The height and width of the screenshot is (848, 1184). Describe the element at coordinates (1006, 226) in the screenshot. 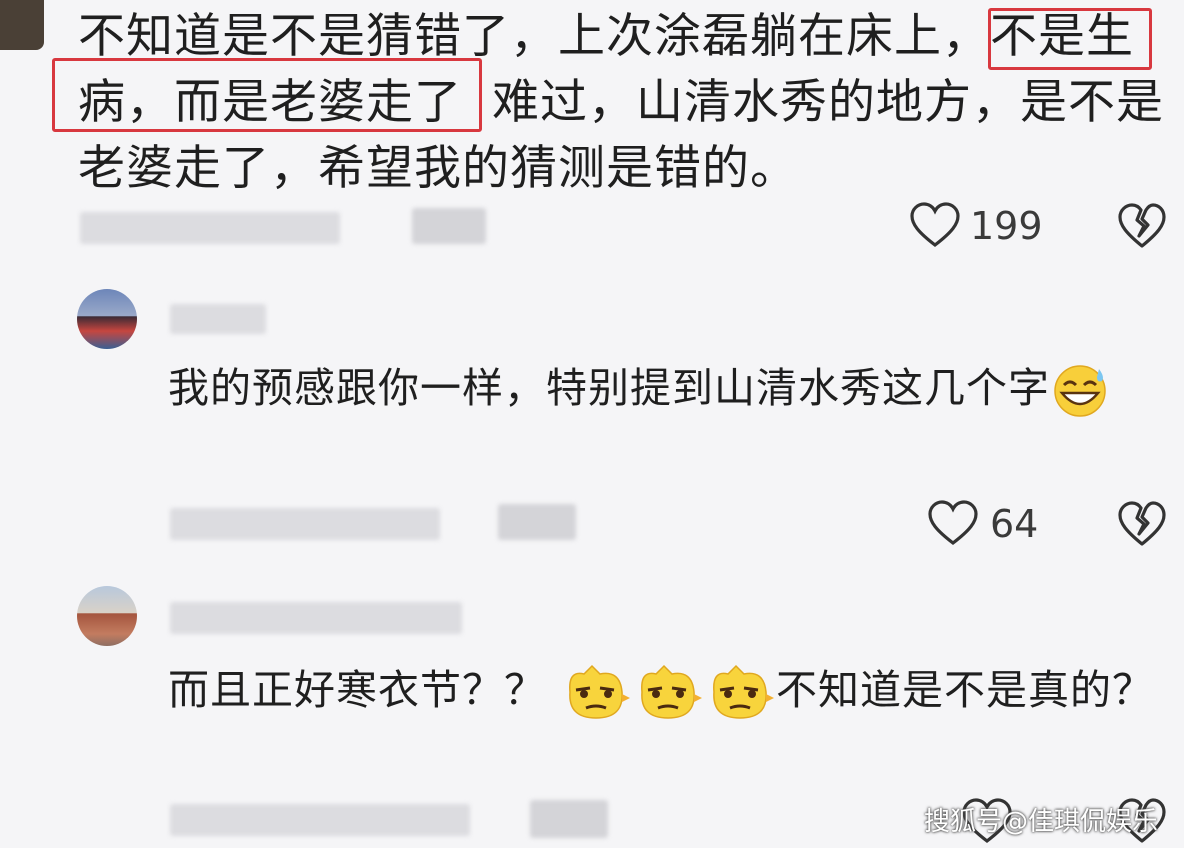

I see `like-count: 199` at that location.